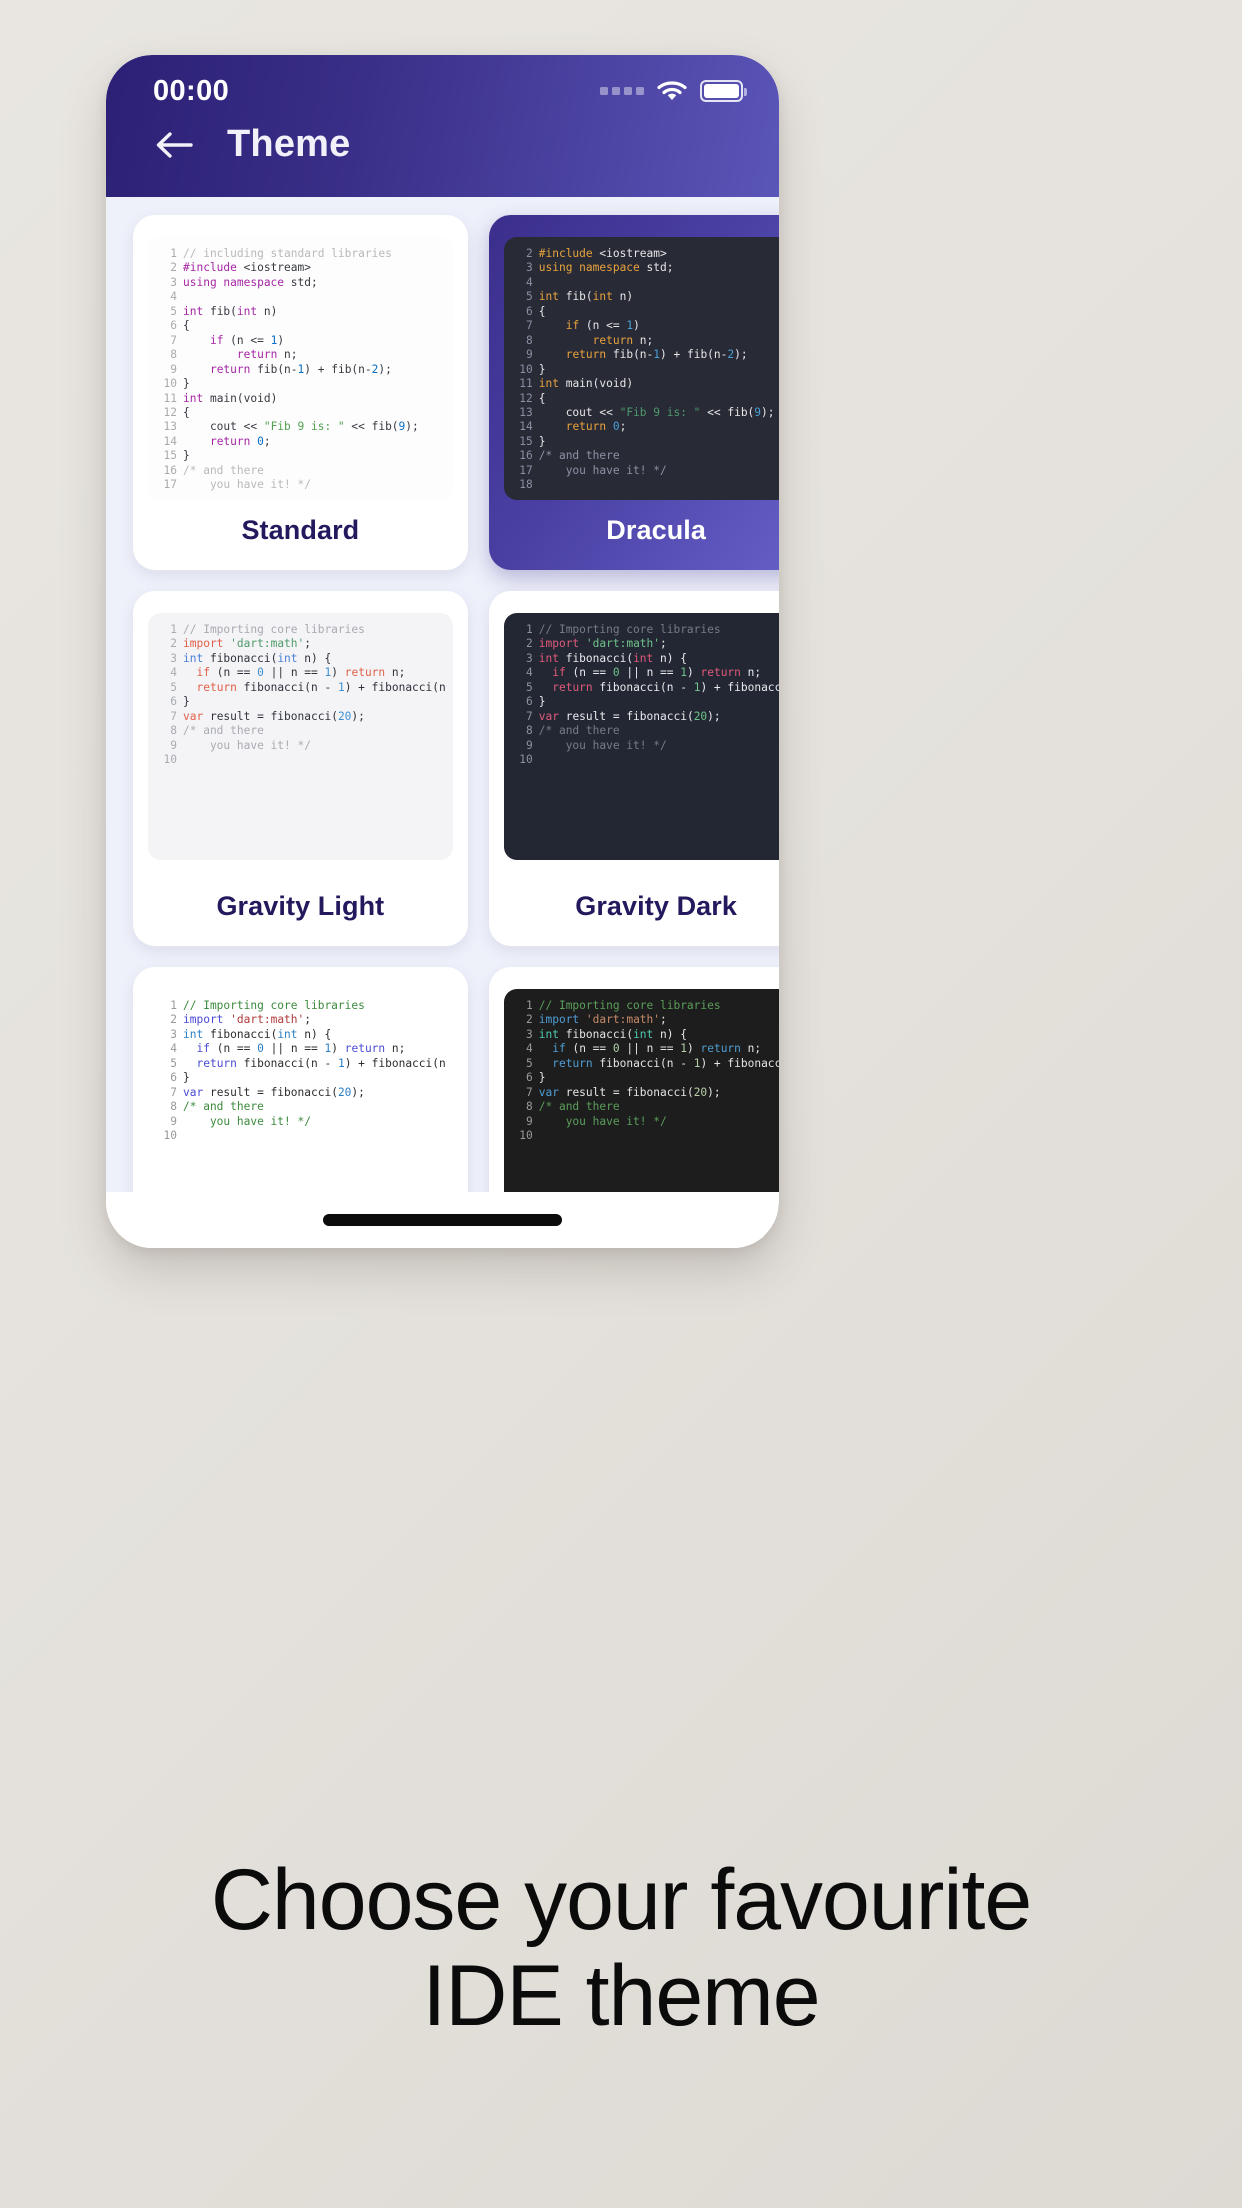 The image size is (1242, 2208). Describe the element at coordinates (301, 760) in the screenshot. I see `code-line: 10` at that location.